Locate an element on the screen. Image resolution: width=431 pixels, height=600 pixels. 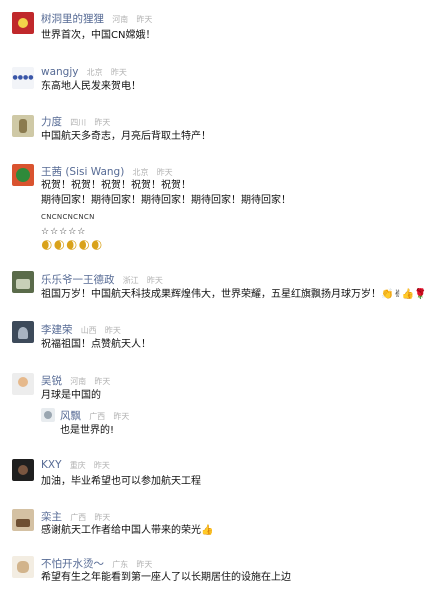
comment-location: 浙江 is located at coordinates (130, 280).